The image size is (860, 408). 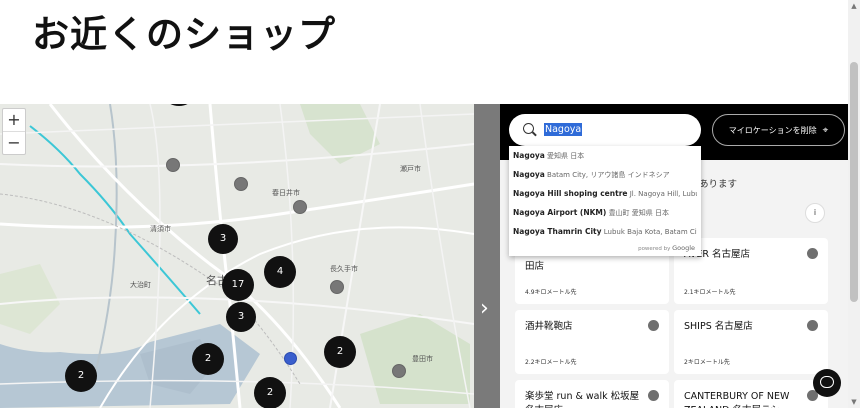 I want to click on map-cluster: 4, so click(x=280, y=272).